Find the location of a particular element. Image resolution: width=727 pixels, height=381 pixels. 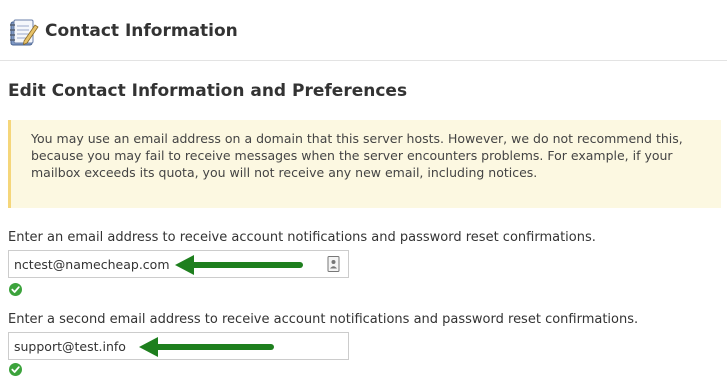

page-title: Contact Information is located at coordinates (141, 31).